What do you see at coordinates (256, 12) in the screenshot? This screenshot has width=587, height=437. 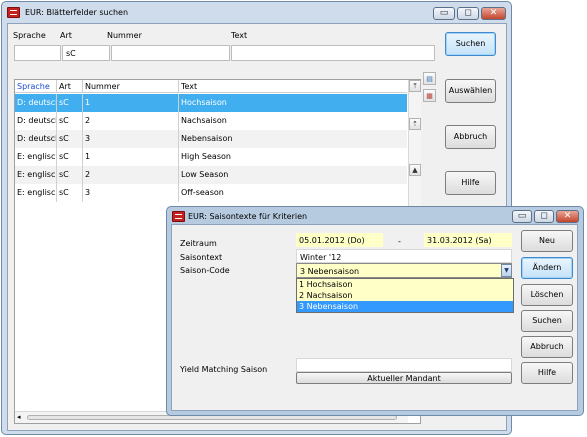 I see `main-titlebar: EUR: Blätterfelder suchen ▭ ◻ ✕` at bounding box center [256, 12].